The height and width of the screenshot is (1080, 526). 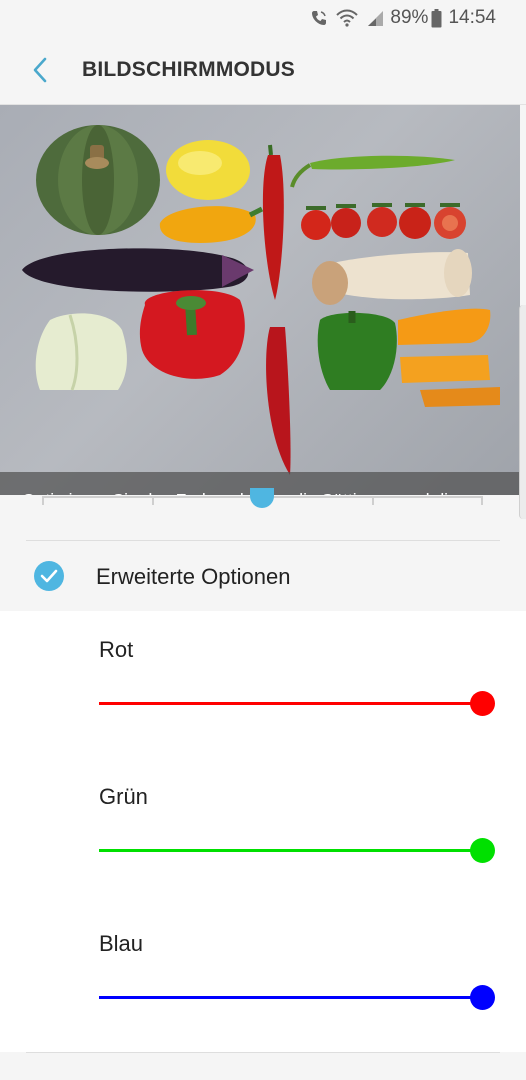 I want to click on app-bar: BILDSCHIRMMODUS, so click(x=263, y=70).